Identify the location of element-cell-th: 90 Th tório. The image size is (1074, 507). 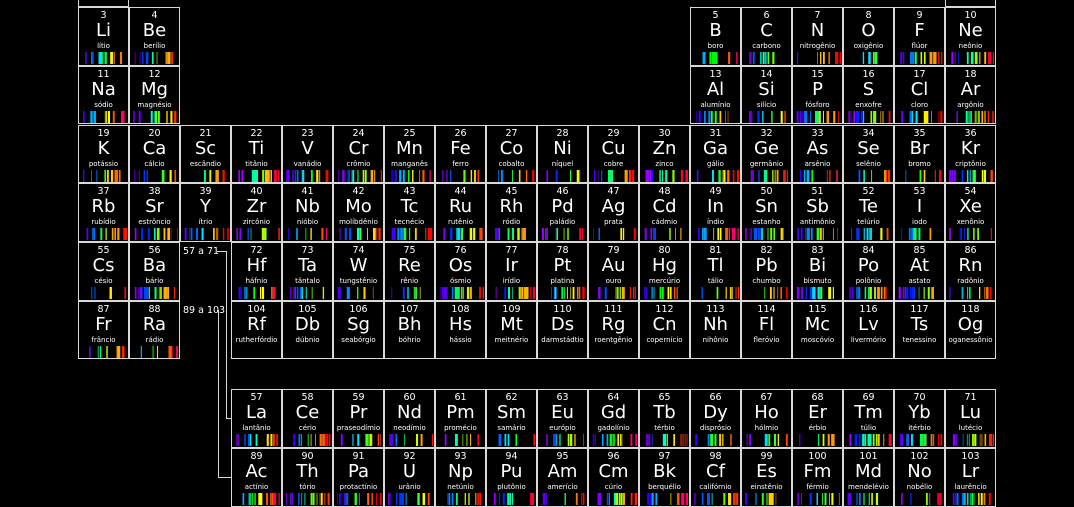
(307, 477).